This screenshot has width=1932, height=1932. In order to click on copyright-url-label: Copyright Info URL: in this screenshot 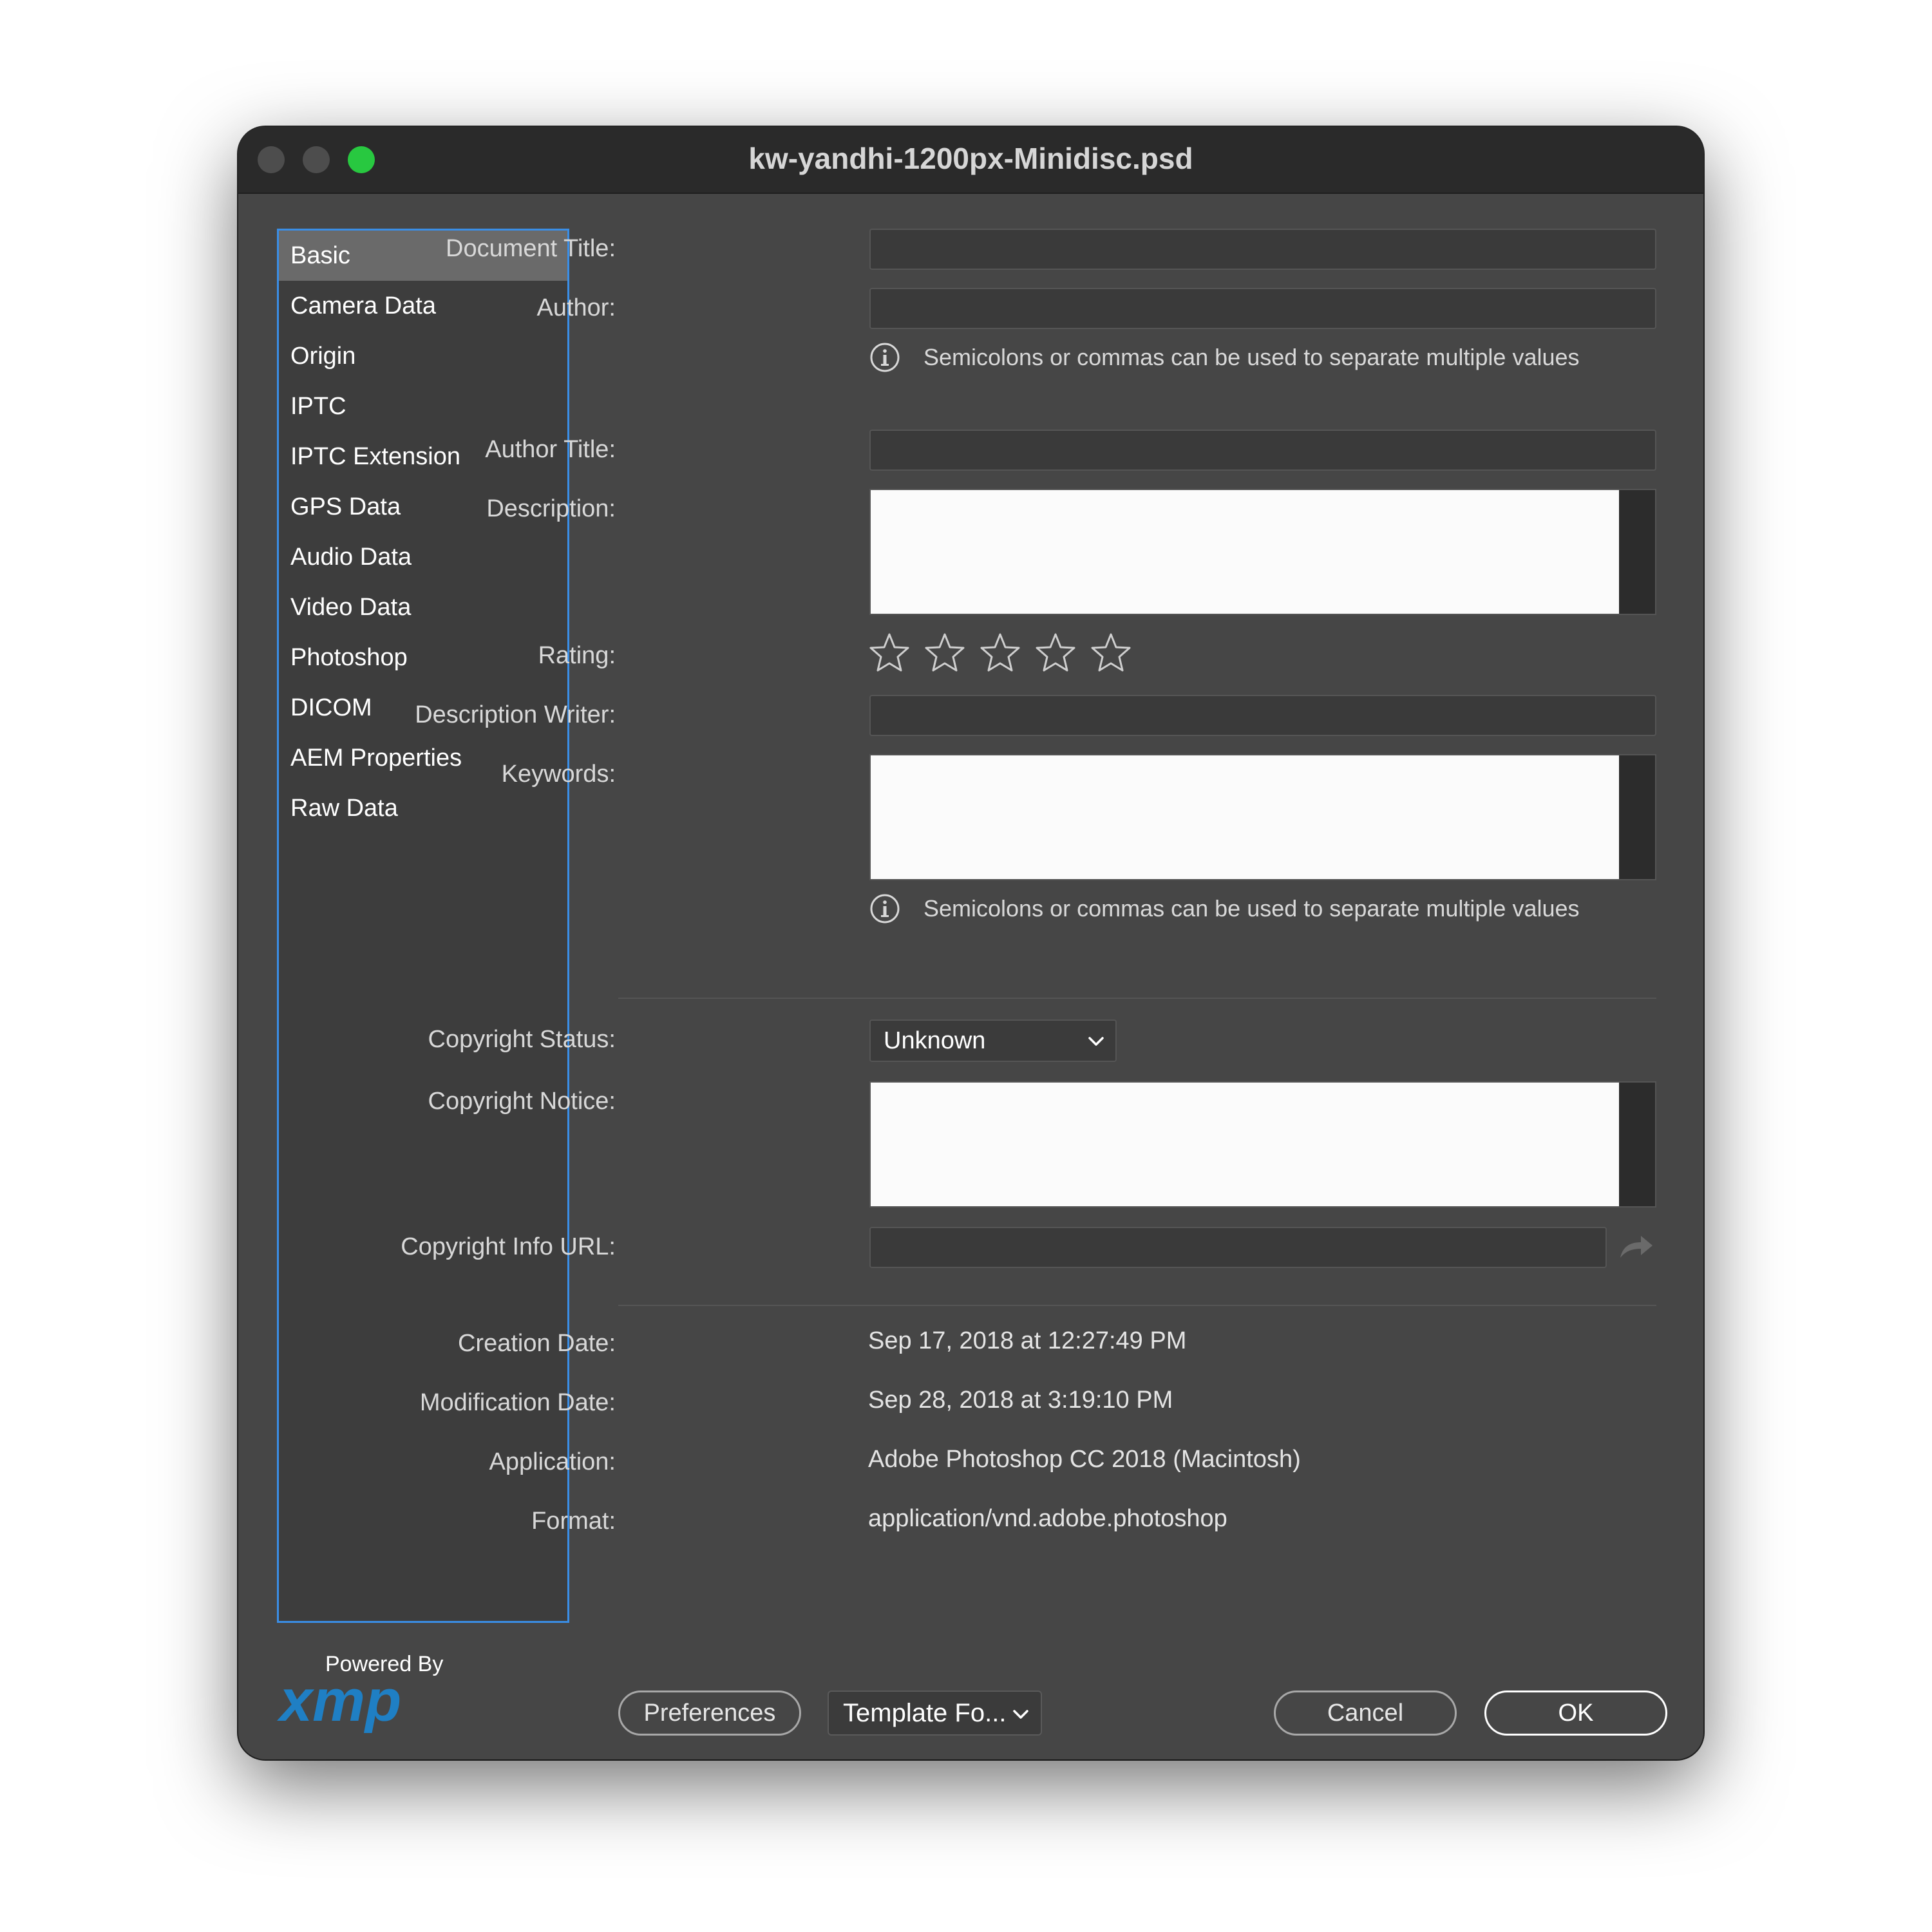, I will do `click(509, 1246)`.